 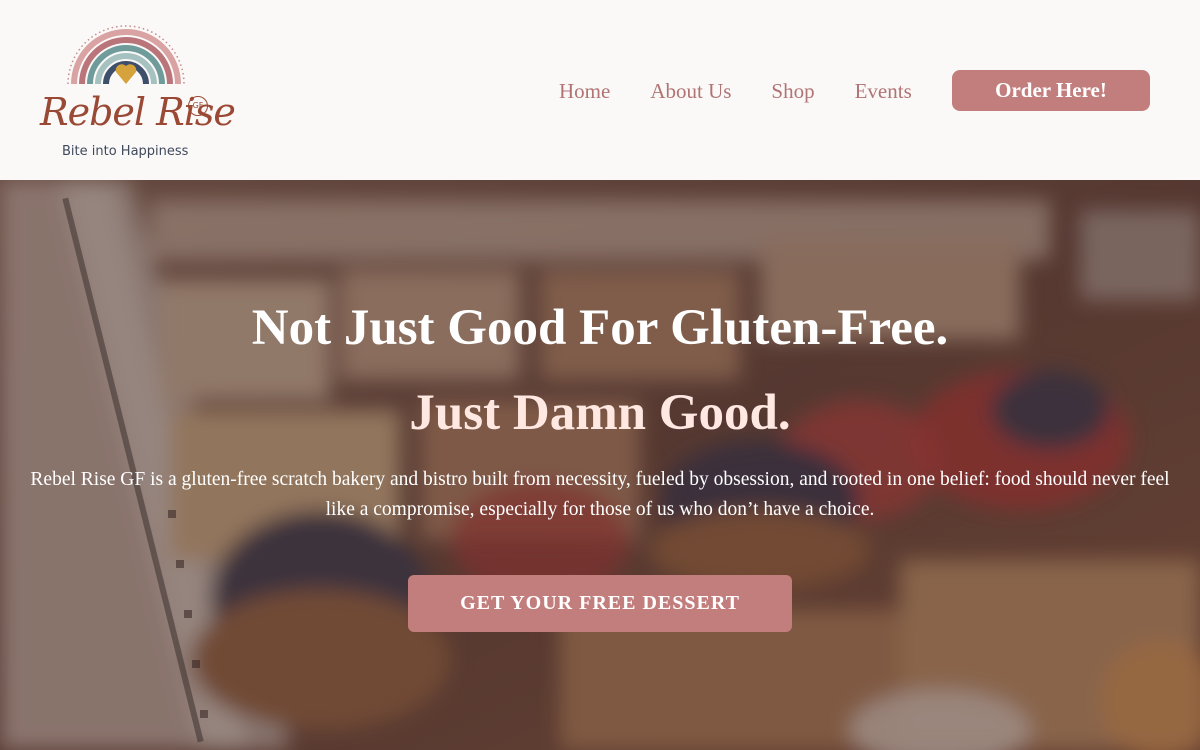 What do you see at coordinates (137, 89) in the screenshot?
I see `logo: Rebel Rise GF Bite into Happiness` at bounding box center [137, 89].